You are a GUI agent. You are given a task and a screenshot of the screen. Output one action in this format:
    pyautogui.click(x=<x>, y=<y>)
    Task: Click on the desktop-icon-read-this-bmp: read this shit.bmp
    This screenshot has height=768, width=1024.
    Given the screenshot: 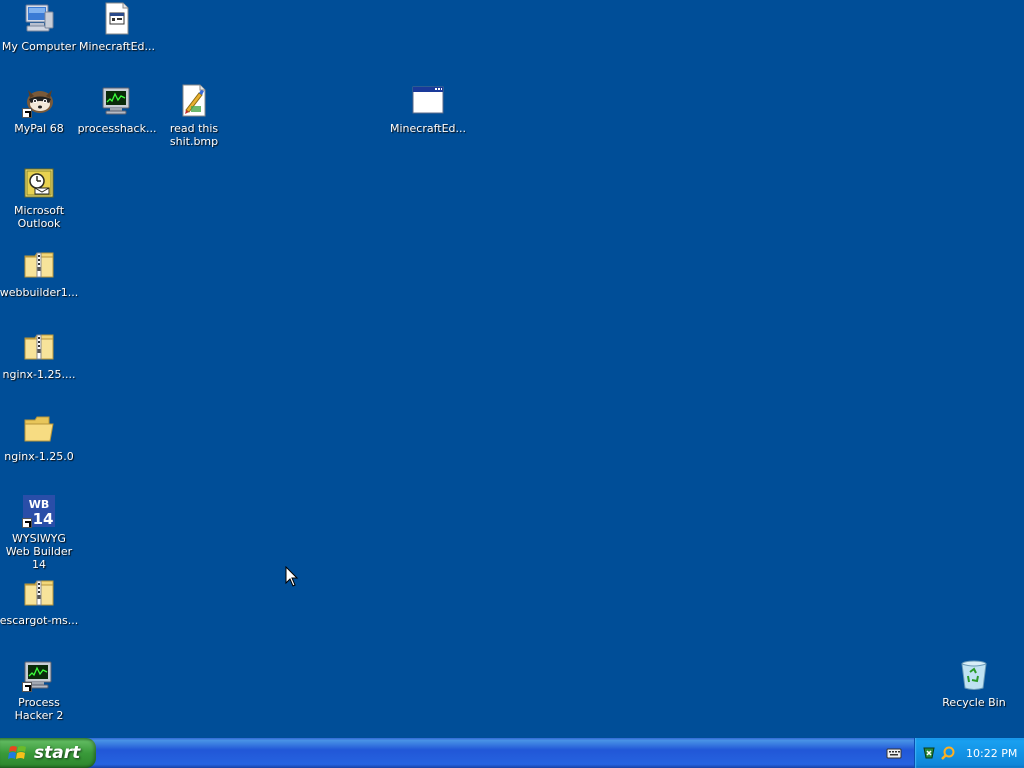 What is the action you would take?
    pyautogui.click(x=194, y=116)
    